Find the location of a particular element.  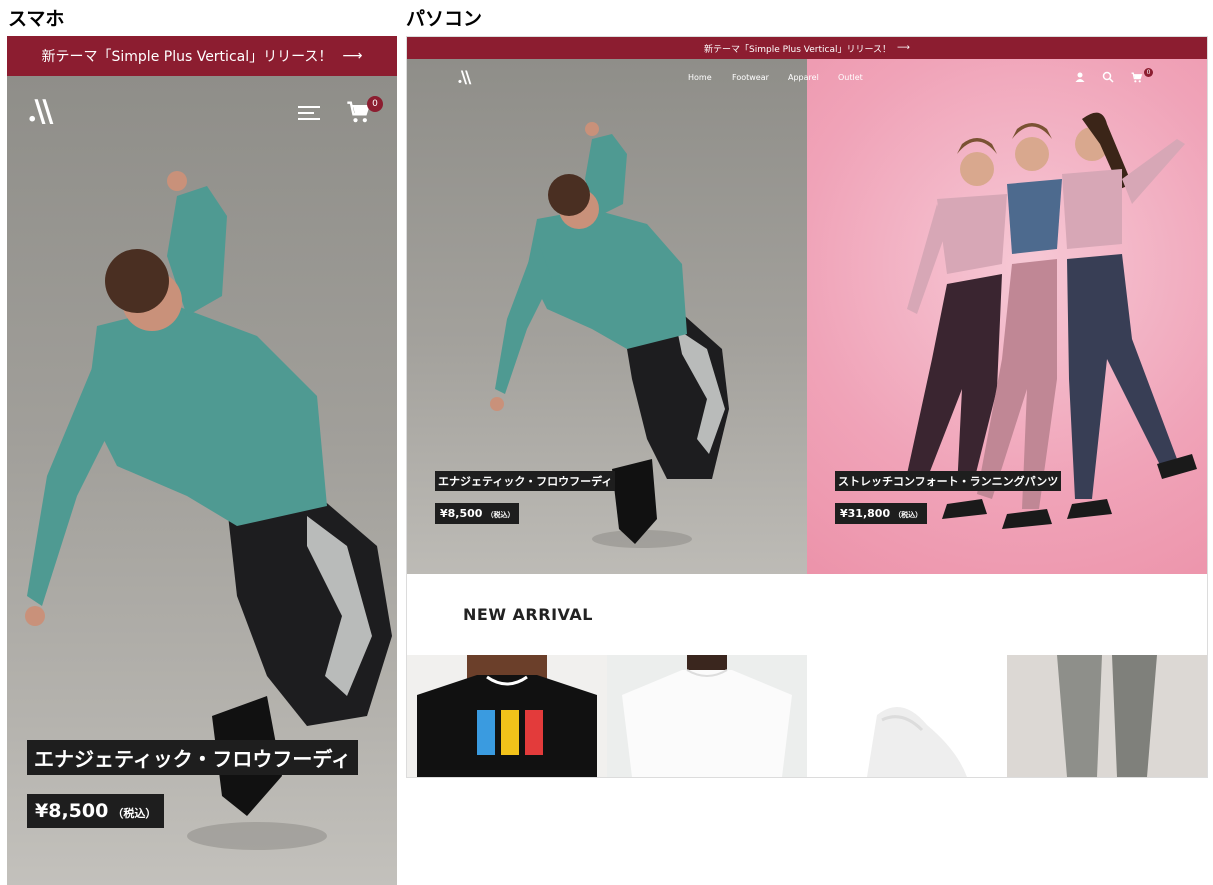

nav-footwear: Footwear is located at coordinates (750, 77).